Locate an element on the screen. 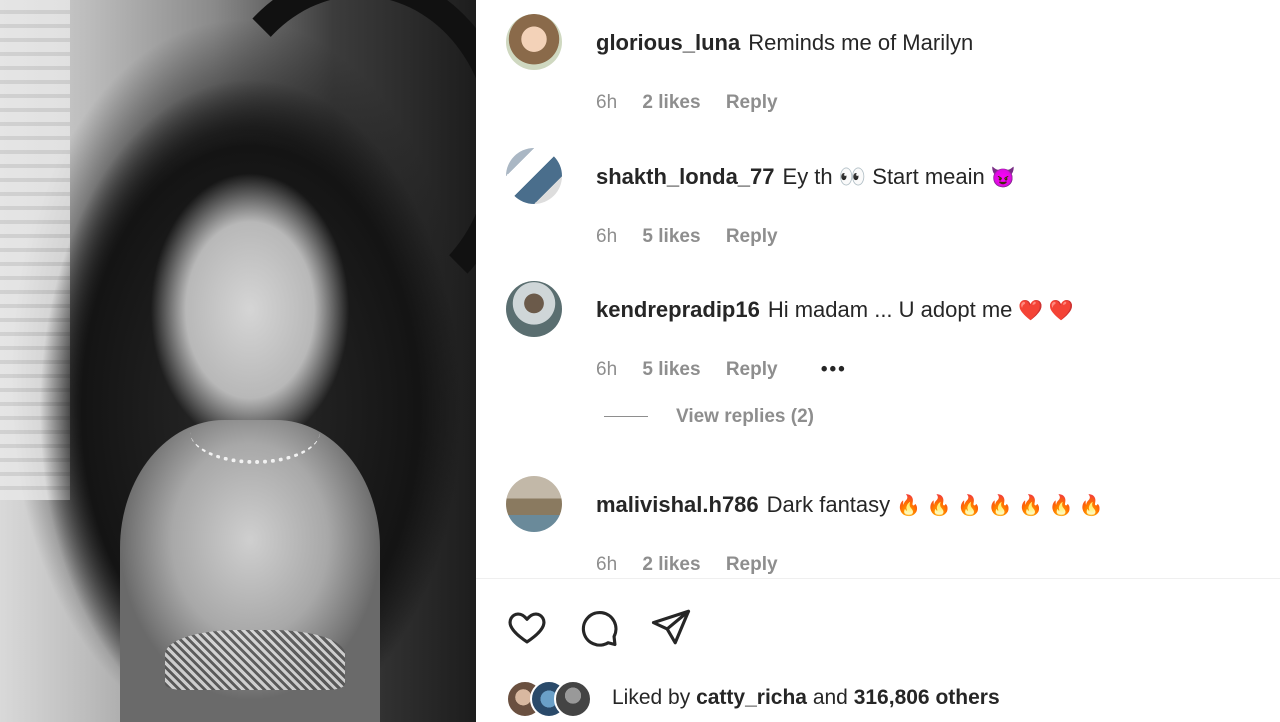 This screenshot has height=722, width=1280. comment-meta: 6h 5 likes Reply is located at coordinates (697, 237).